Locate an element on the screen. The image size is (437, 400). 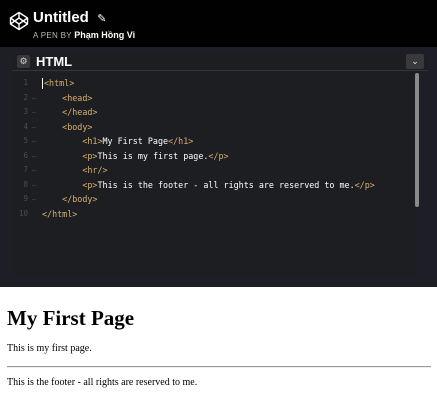
code-tag: <hr/> is located at coordinates (95, 170).